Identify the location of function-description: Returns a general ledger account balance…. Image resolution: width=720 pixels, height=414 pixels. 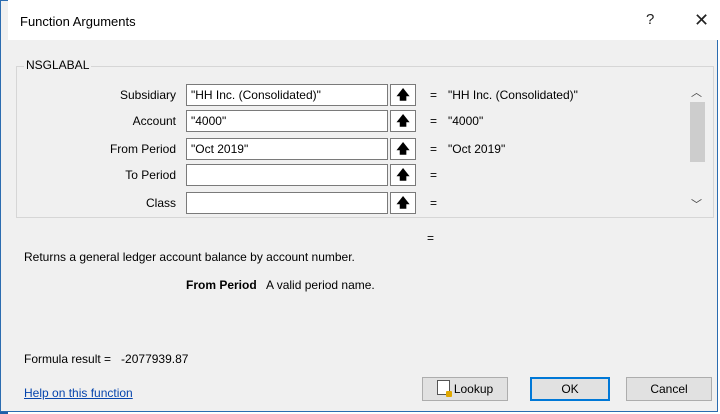
(189, 257).